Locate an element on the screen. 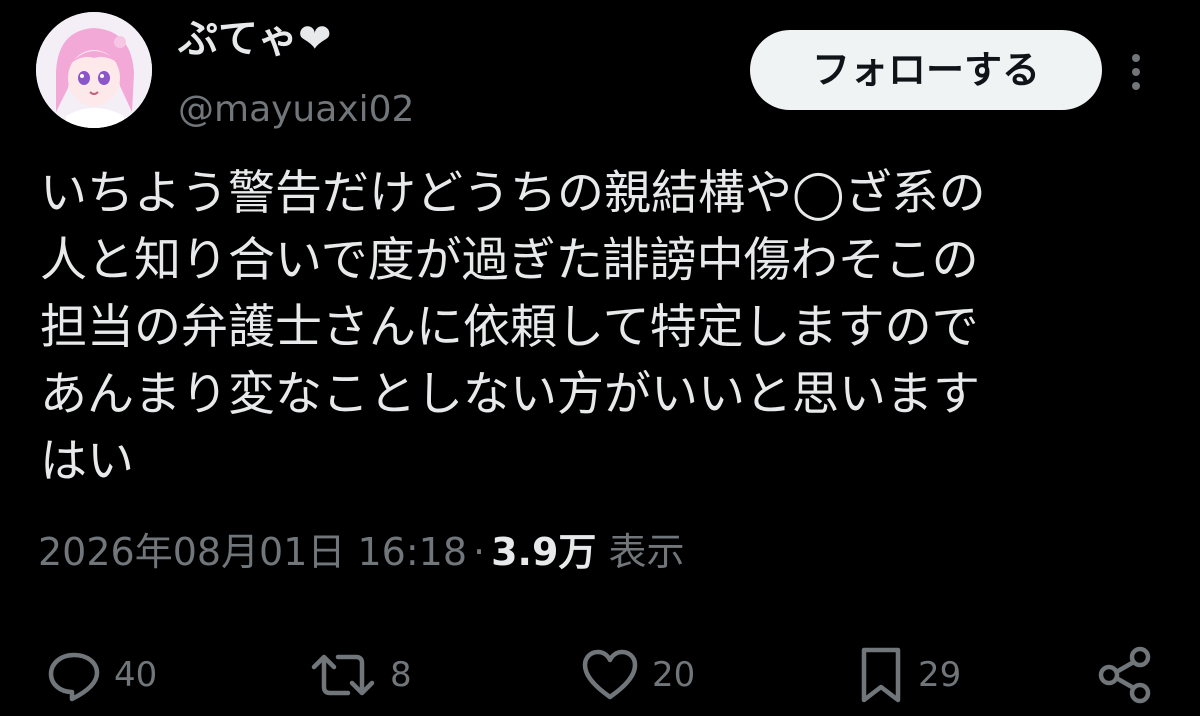 This screenshot has height=716, width=1200. bookmark-button: 29 is located at coordinates (908, 675).